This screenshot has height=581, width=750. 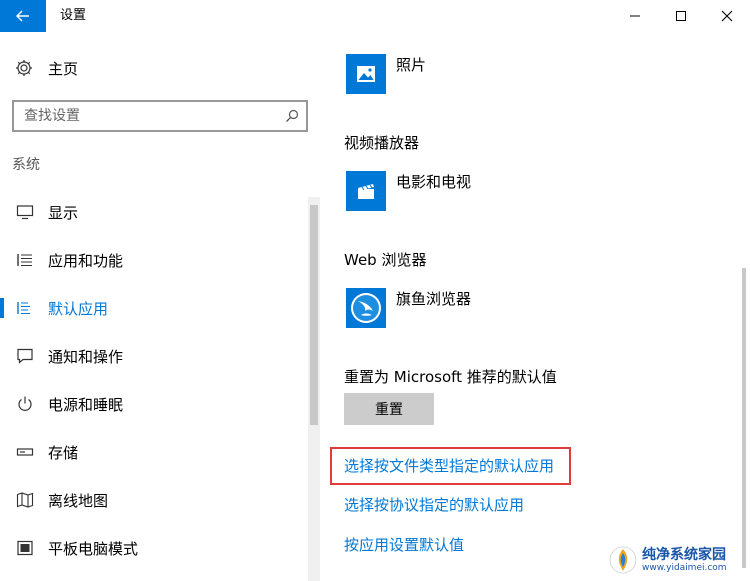 I want to click on web-browser-title: Web 浏览器, so click(x=385, y=260).